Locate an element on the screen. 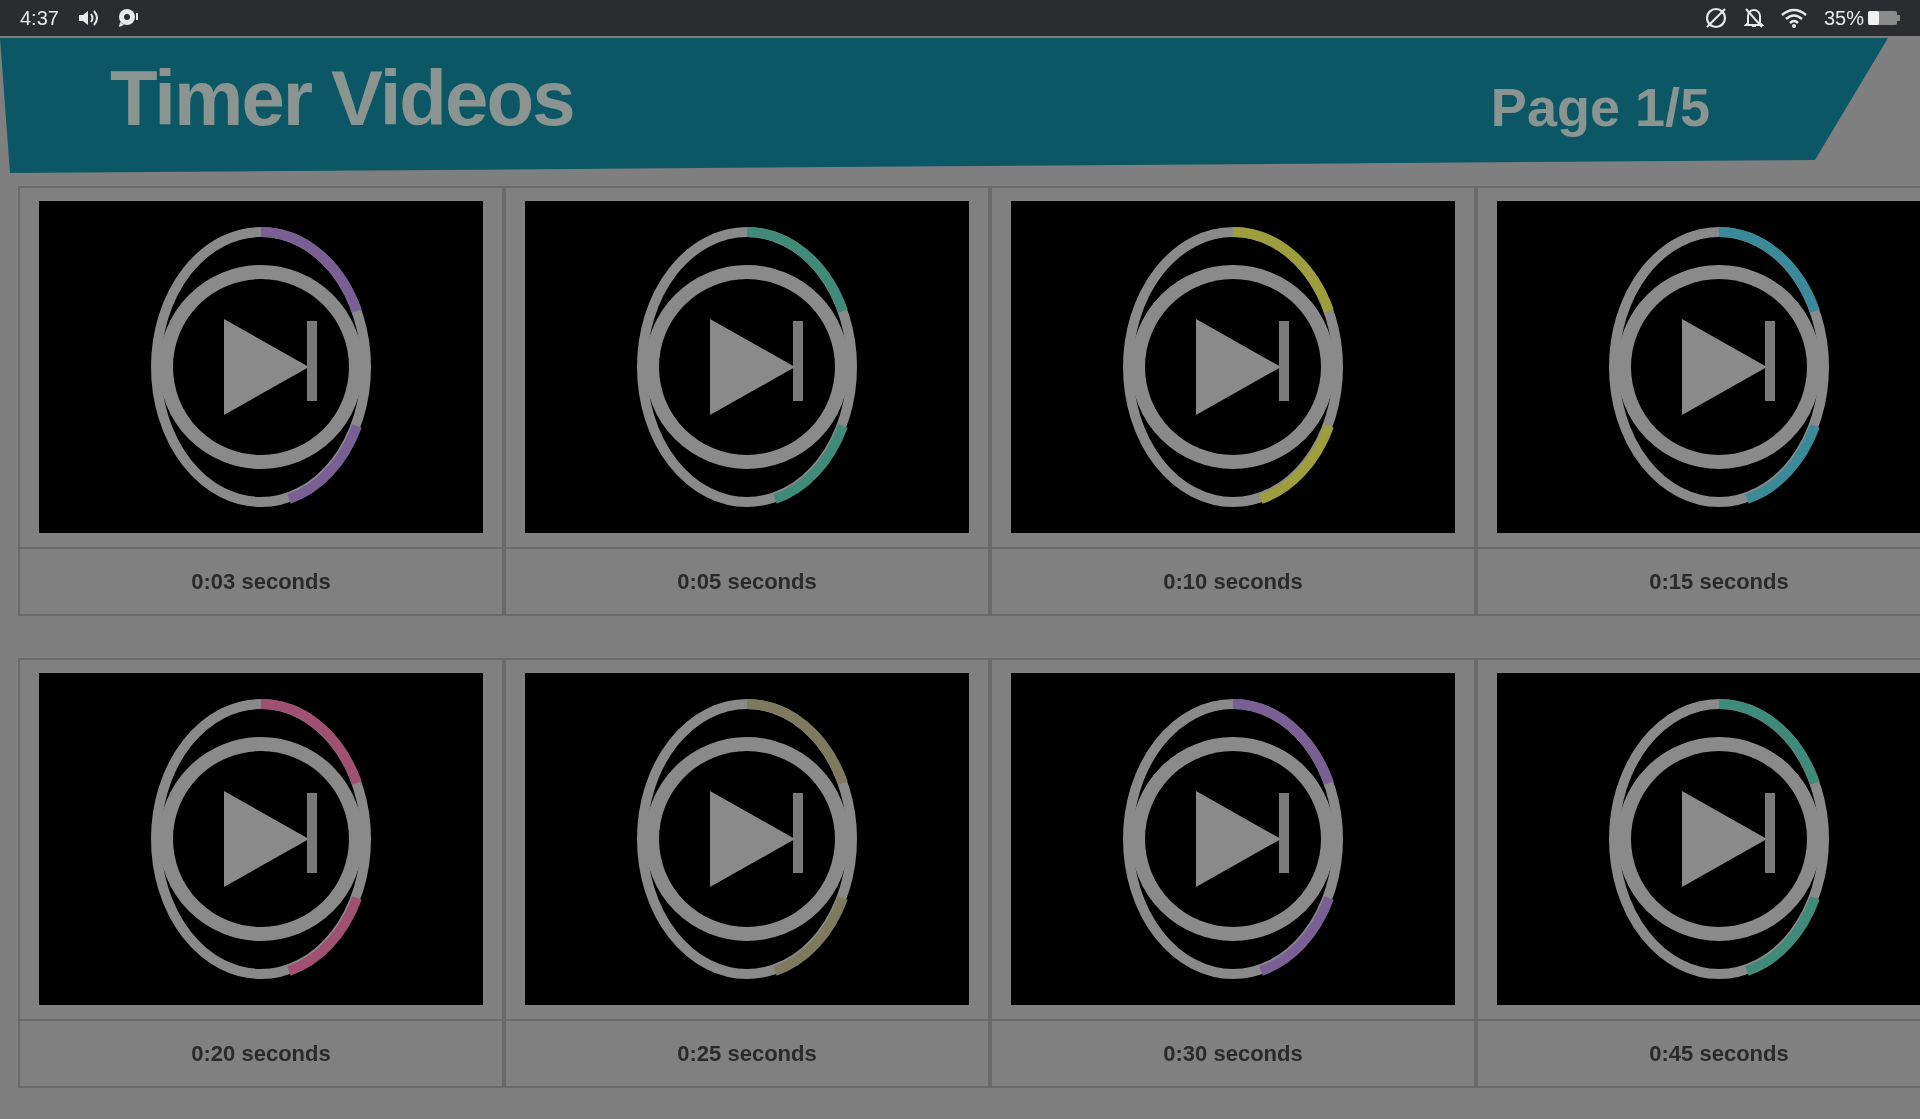  video-tile: 0:25 seconds is located at coordinates (747, 873).